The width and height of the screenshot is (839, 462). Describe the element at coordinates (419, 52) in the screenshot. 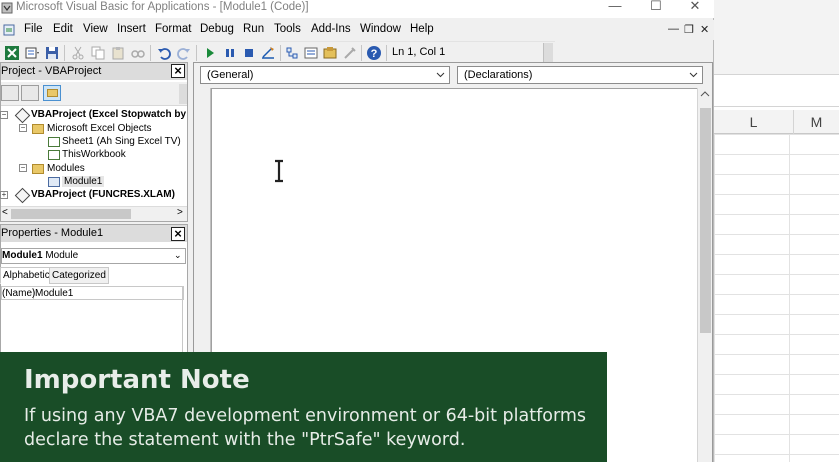

I see `cursor-position-label: Ln 1, Col 1` at that location.